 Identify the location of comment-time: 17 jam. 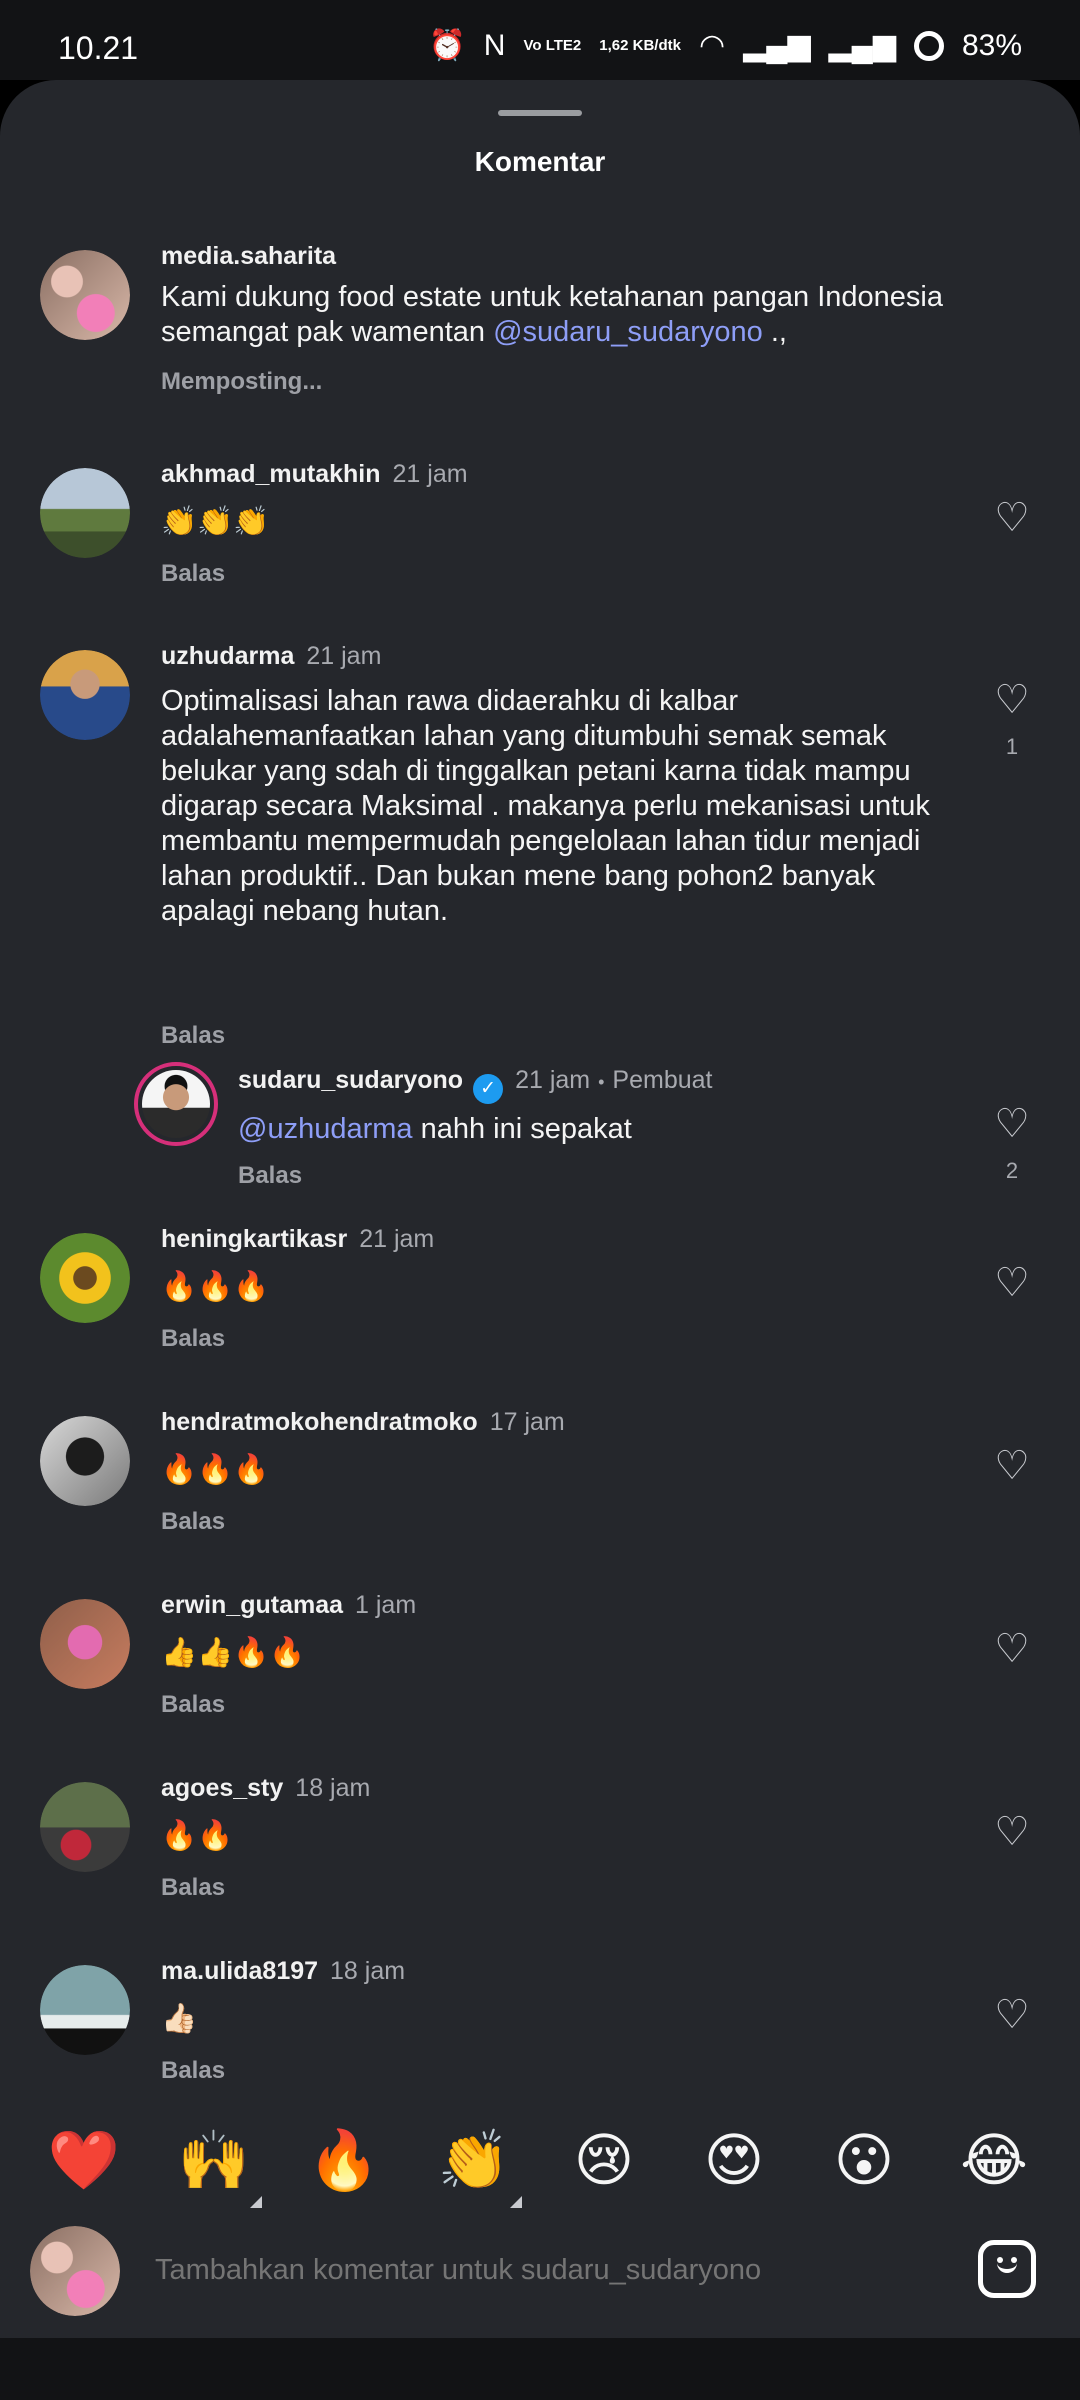
(527, 1422).